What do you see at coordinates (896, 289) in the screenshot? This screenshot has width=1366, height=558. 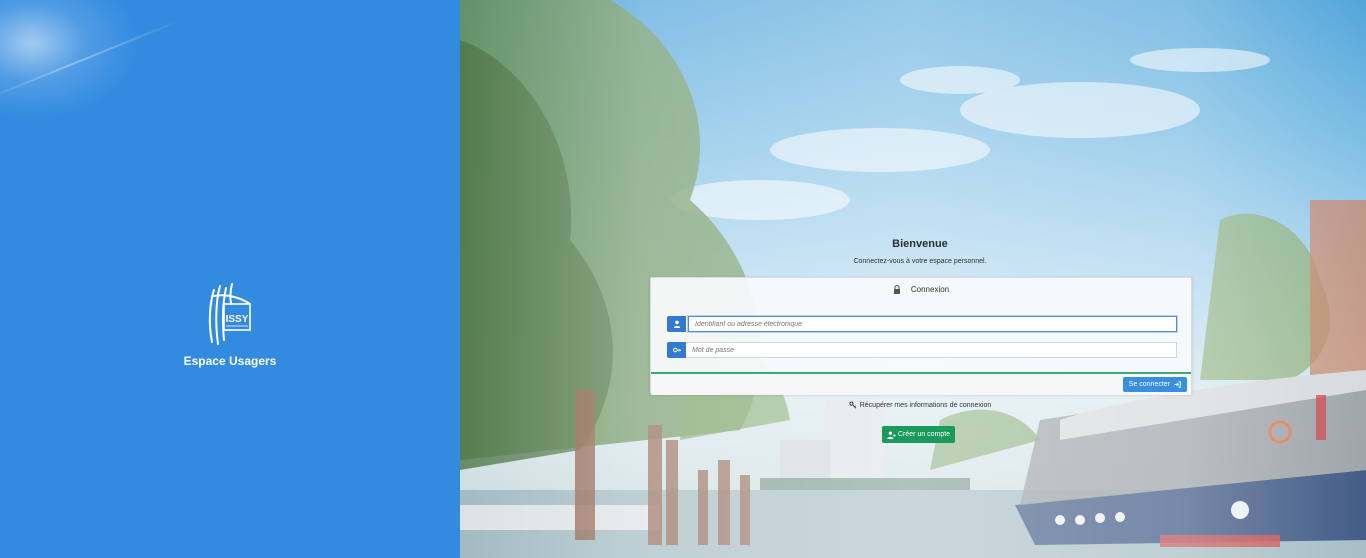 I see `lock-icon` at bounding box center [896, 289].